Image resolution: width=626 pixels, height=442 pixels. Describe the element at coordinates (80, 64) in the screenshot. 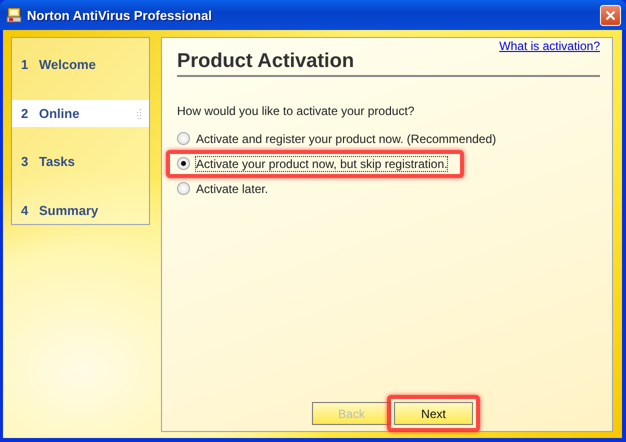

I see `step-item: 1 Welcome` at that location.